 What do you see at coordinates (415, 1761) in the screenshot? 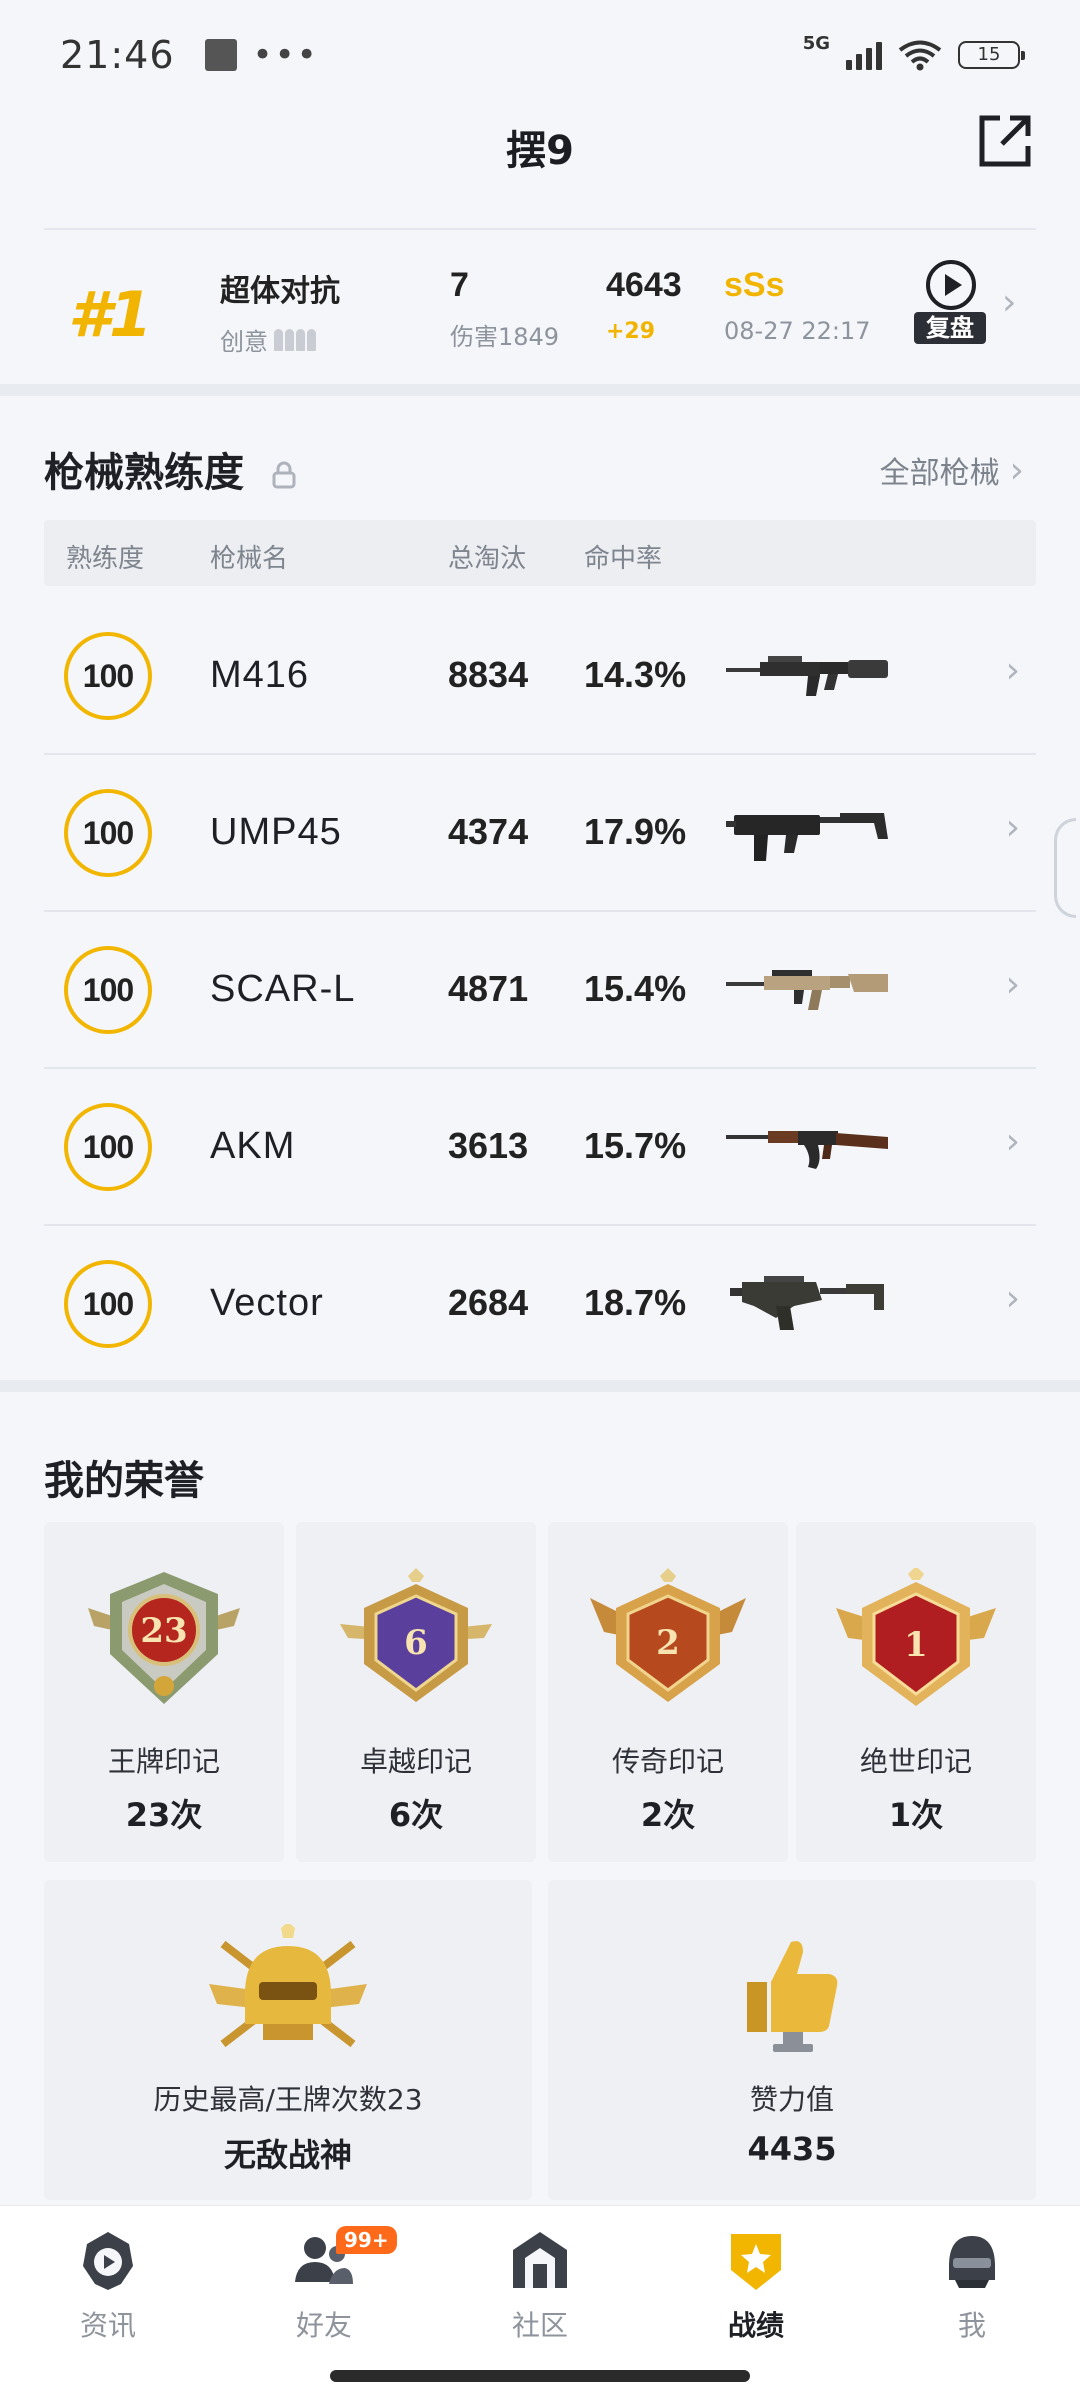
I see `honor-name: 卓越印记` at bounding box center [415, 1761].